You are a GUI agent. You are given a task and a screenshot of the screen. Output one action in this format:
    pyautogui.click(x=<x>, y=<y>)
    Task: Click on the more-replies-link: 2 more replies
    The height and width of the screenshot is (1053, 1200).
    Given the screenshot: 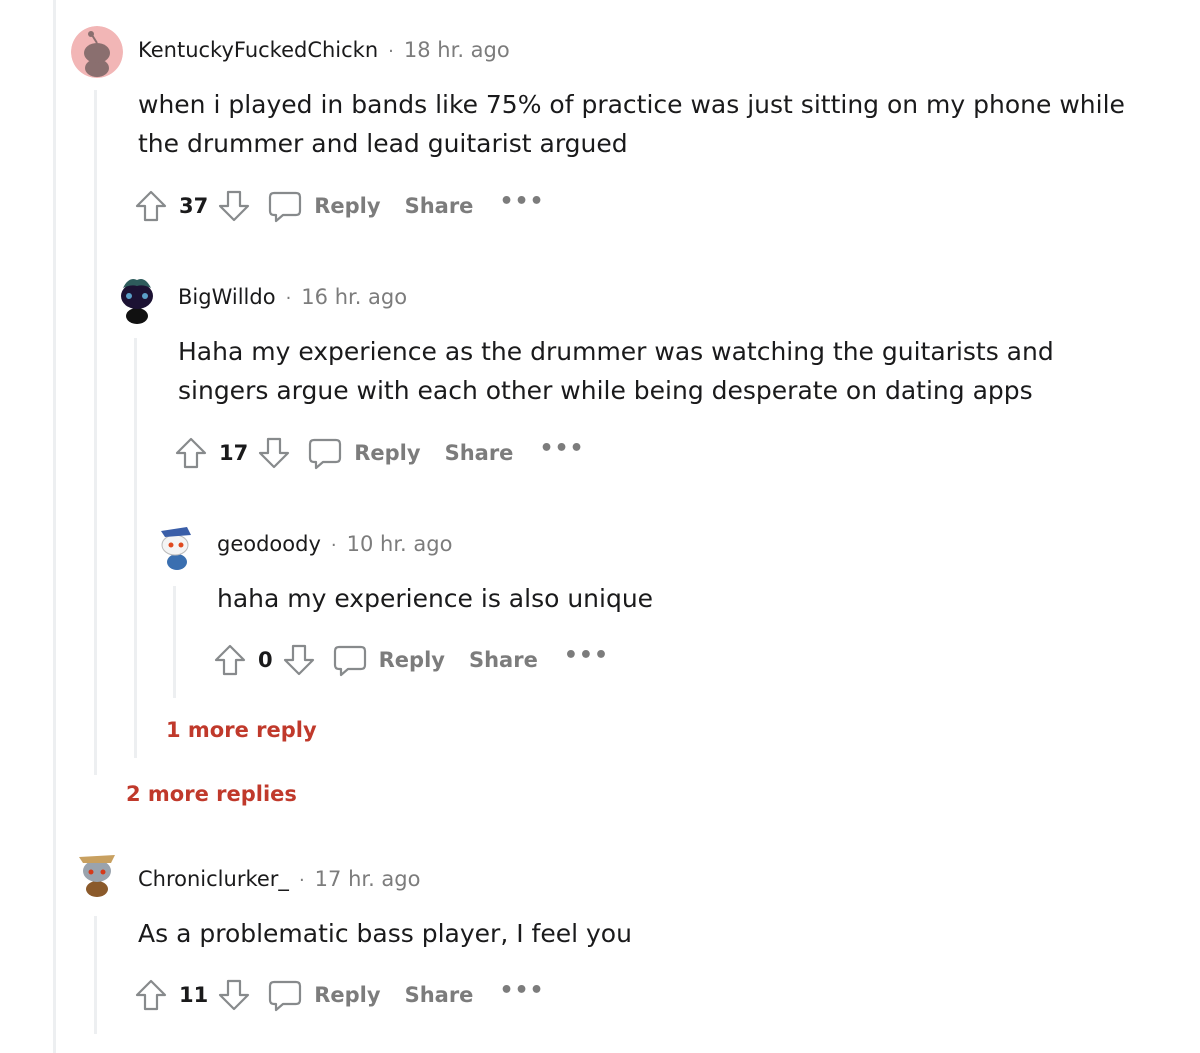 What is the action you would take?
    pyautogui.click(x=211, y=794)
    